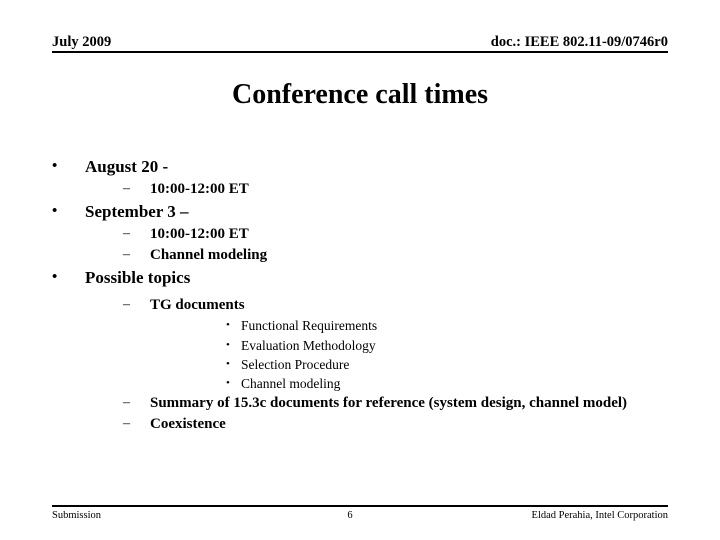  I want to click on list-item-label: Functional Requirements, so click(309, 326).